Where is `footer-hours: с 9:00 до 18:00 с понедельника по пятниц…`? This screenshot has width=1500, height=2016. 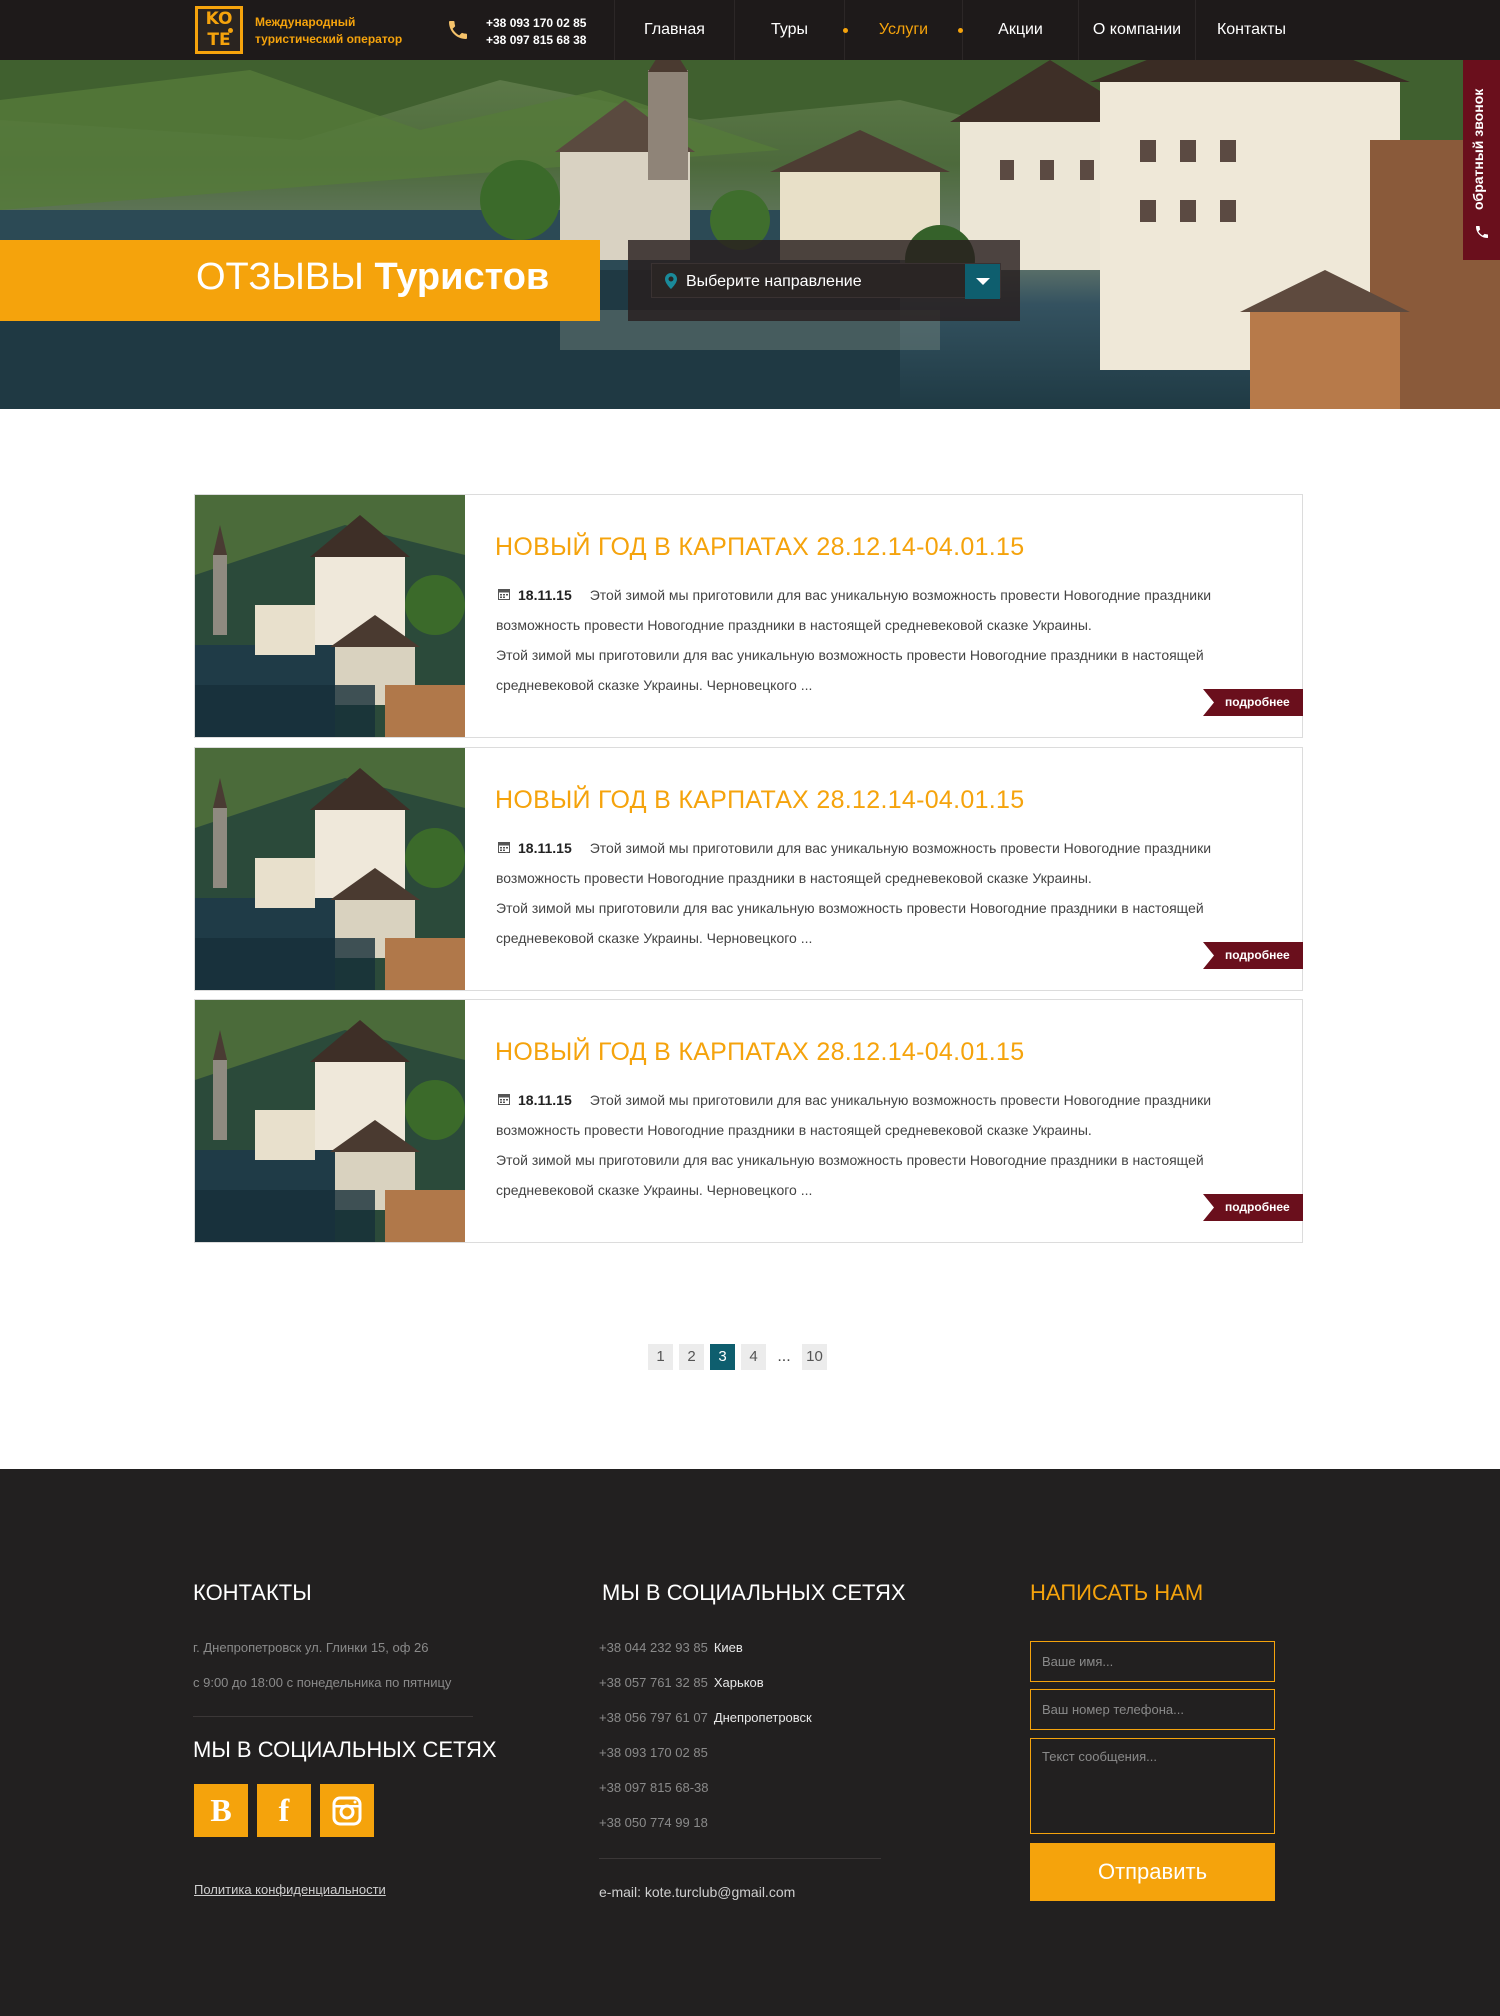
footer-hours: с 9:00 до 18:00 с понедельника по пятниц… is located at coordinates (322, 1682).